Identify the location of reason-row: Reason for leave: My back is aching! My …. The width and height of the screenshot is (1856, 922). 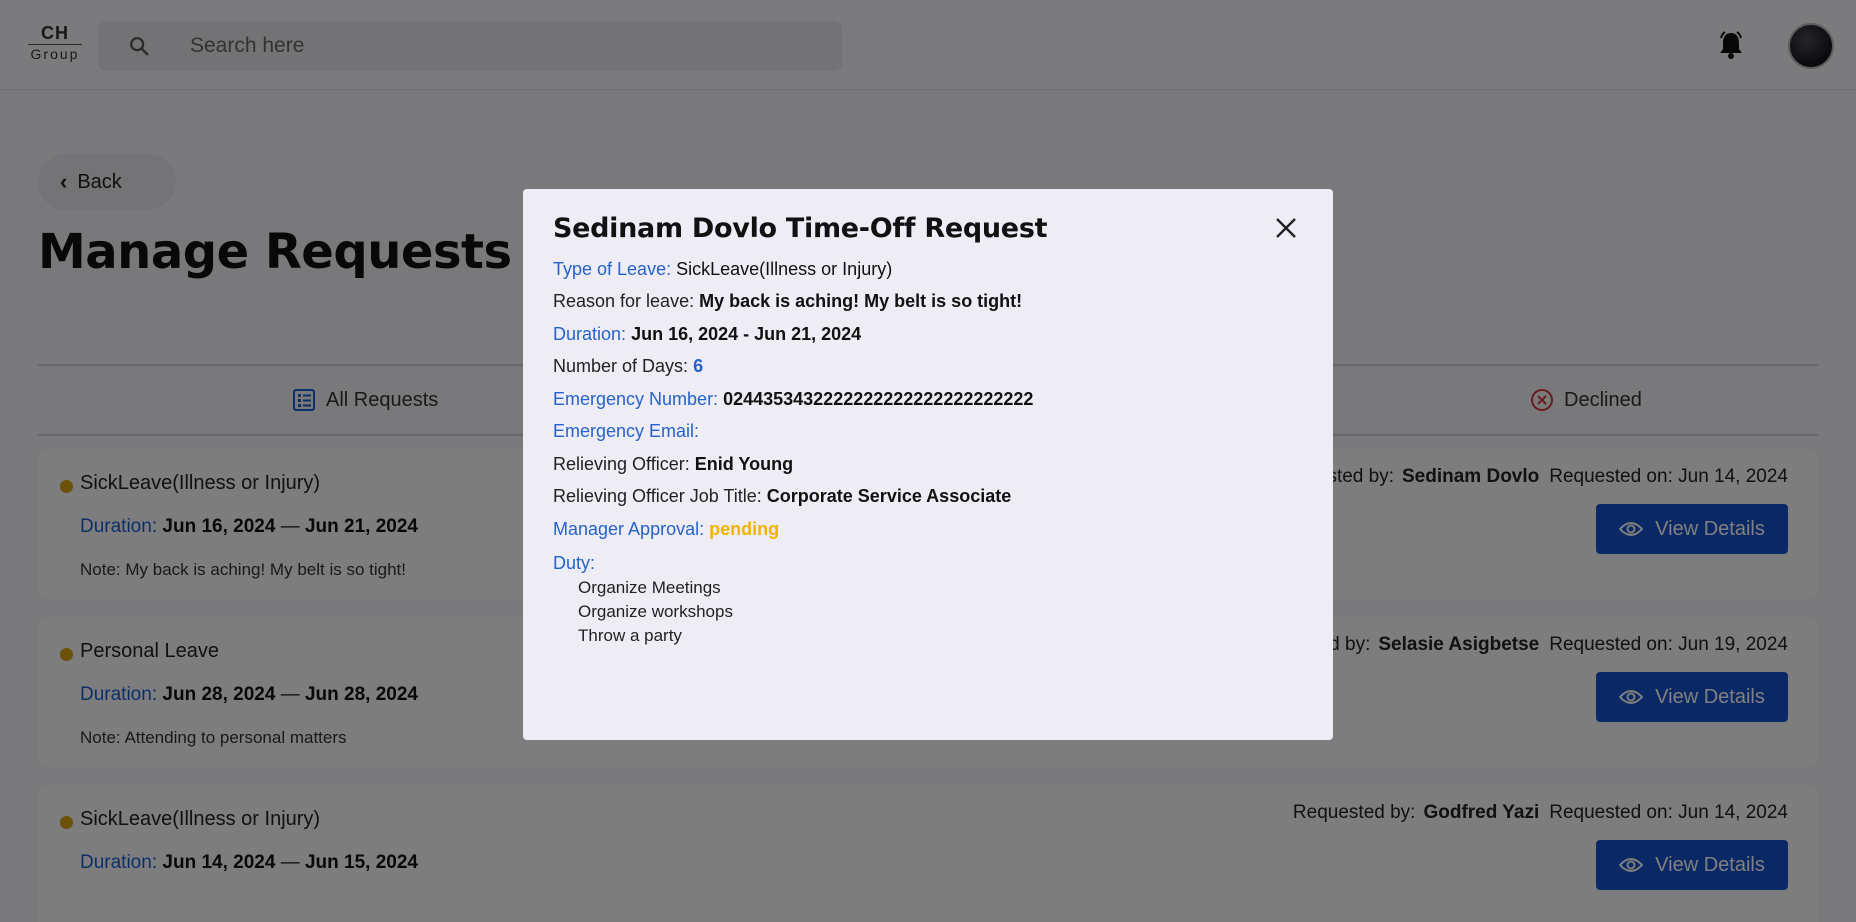
(787, 301).